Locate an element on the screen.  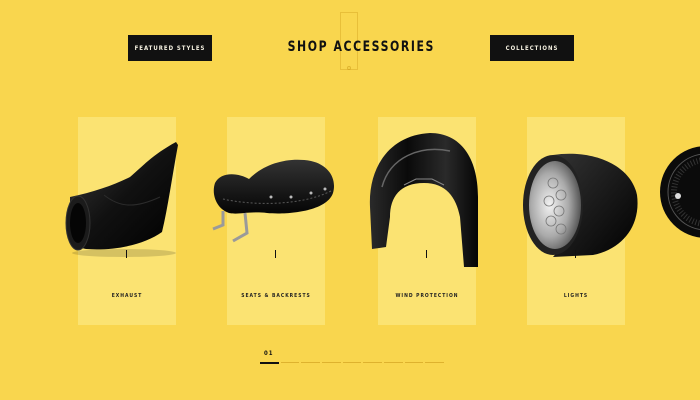
featured-styles-button: FEATURED STYLES is located at coordinates (170, 48).